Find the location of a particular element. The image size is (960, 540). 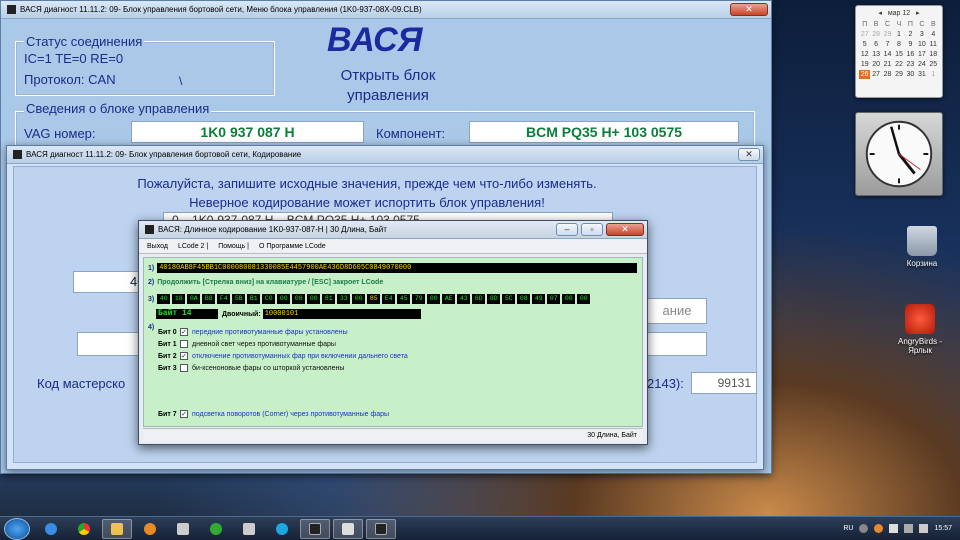

calendar-day: 8 is located at coordinates (898, 44).